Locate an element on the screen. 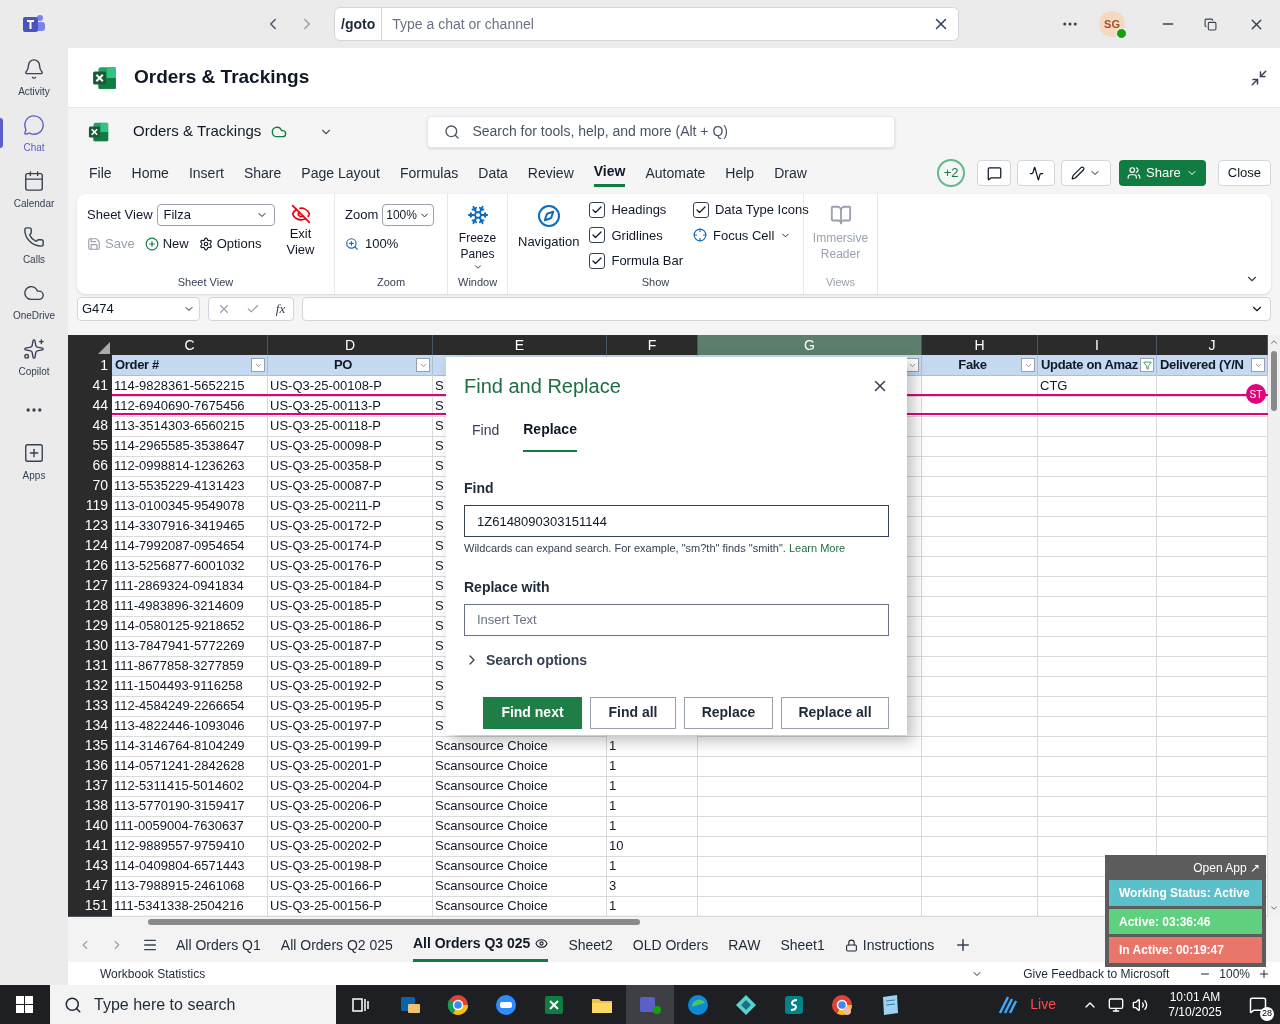 This screenshot has width=1280, height=1024. search-bar: /goto Type a chat or channel is located at coordinates (646, 24).